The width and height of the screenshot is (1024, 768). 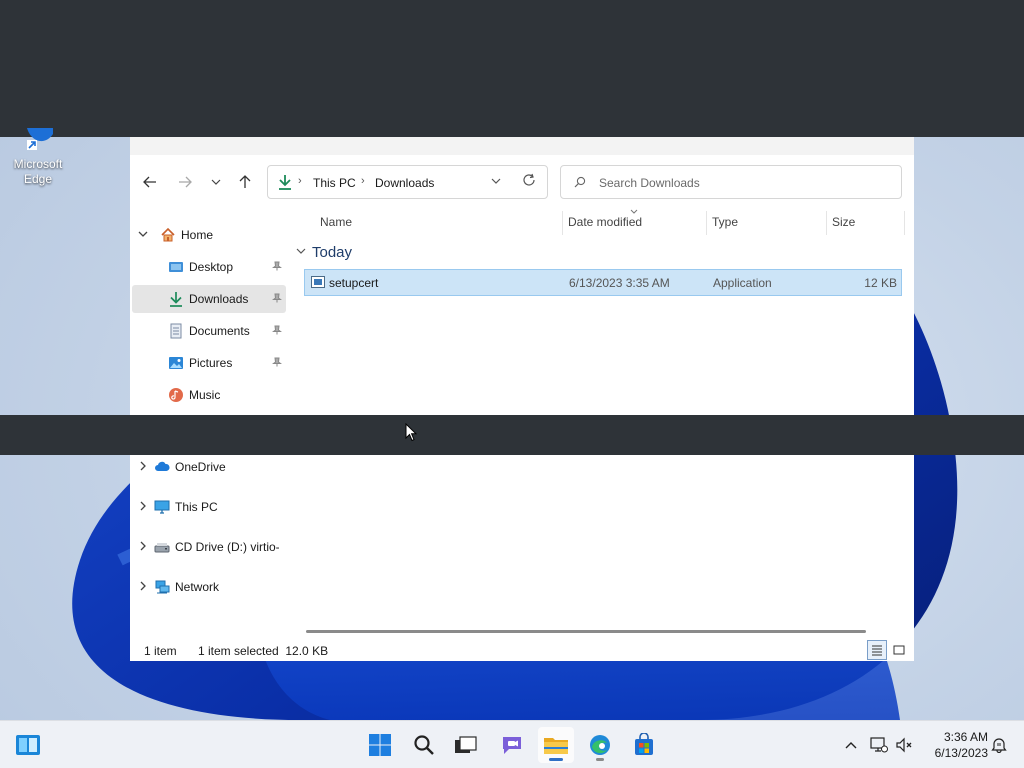 I want to click on refresh-icon, so click(x=529, y=179).